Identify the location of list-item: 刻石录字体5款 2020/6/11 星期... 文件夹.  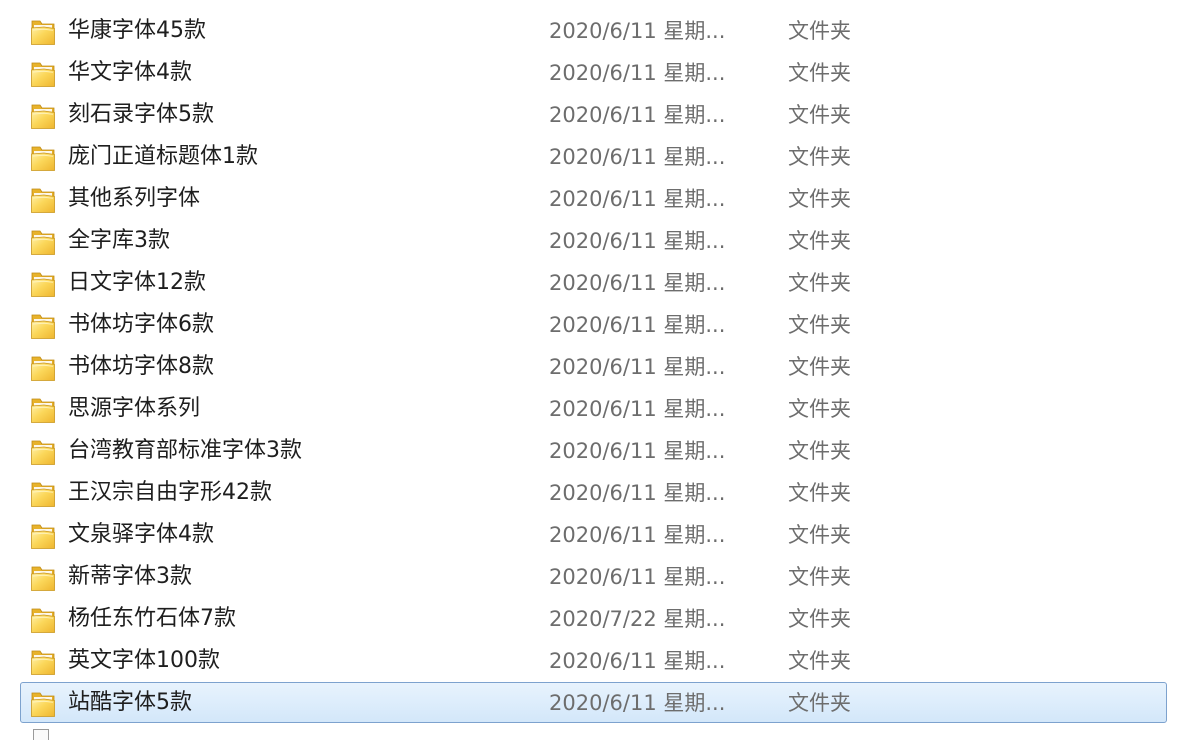
(596, 115).